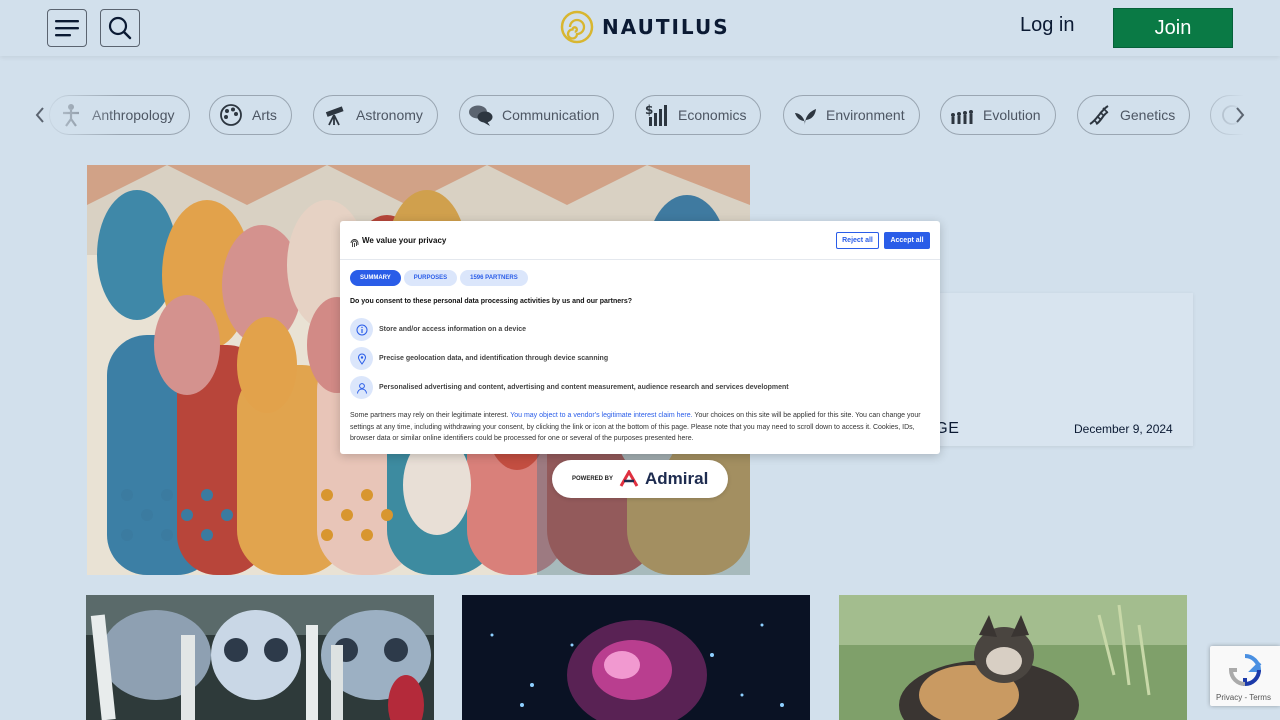 The width and height of the screenshot is (1280, 720). I want to click on site-logo: NAUTILUS, so click(645, 27).